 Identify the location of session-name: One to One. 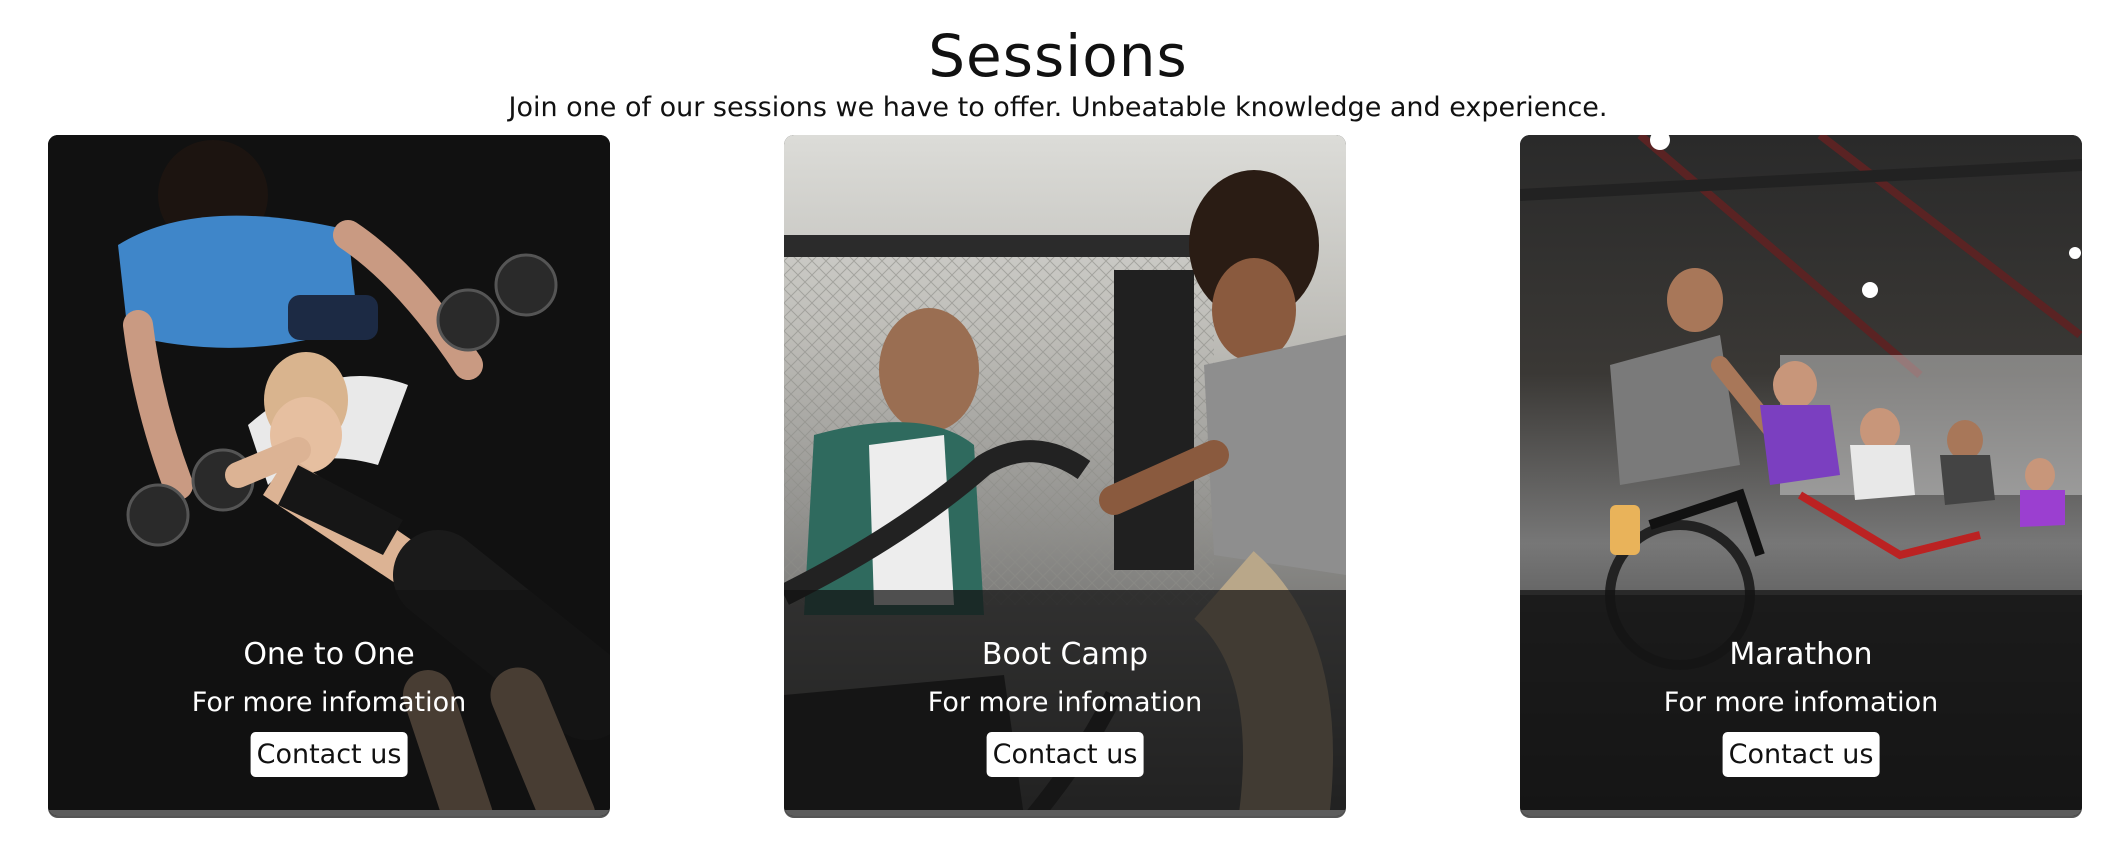
(329, 654).